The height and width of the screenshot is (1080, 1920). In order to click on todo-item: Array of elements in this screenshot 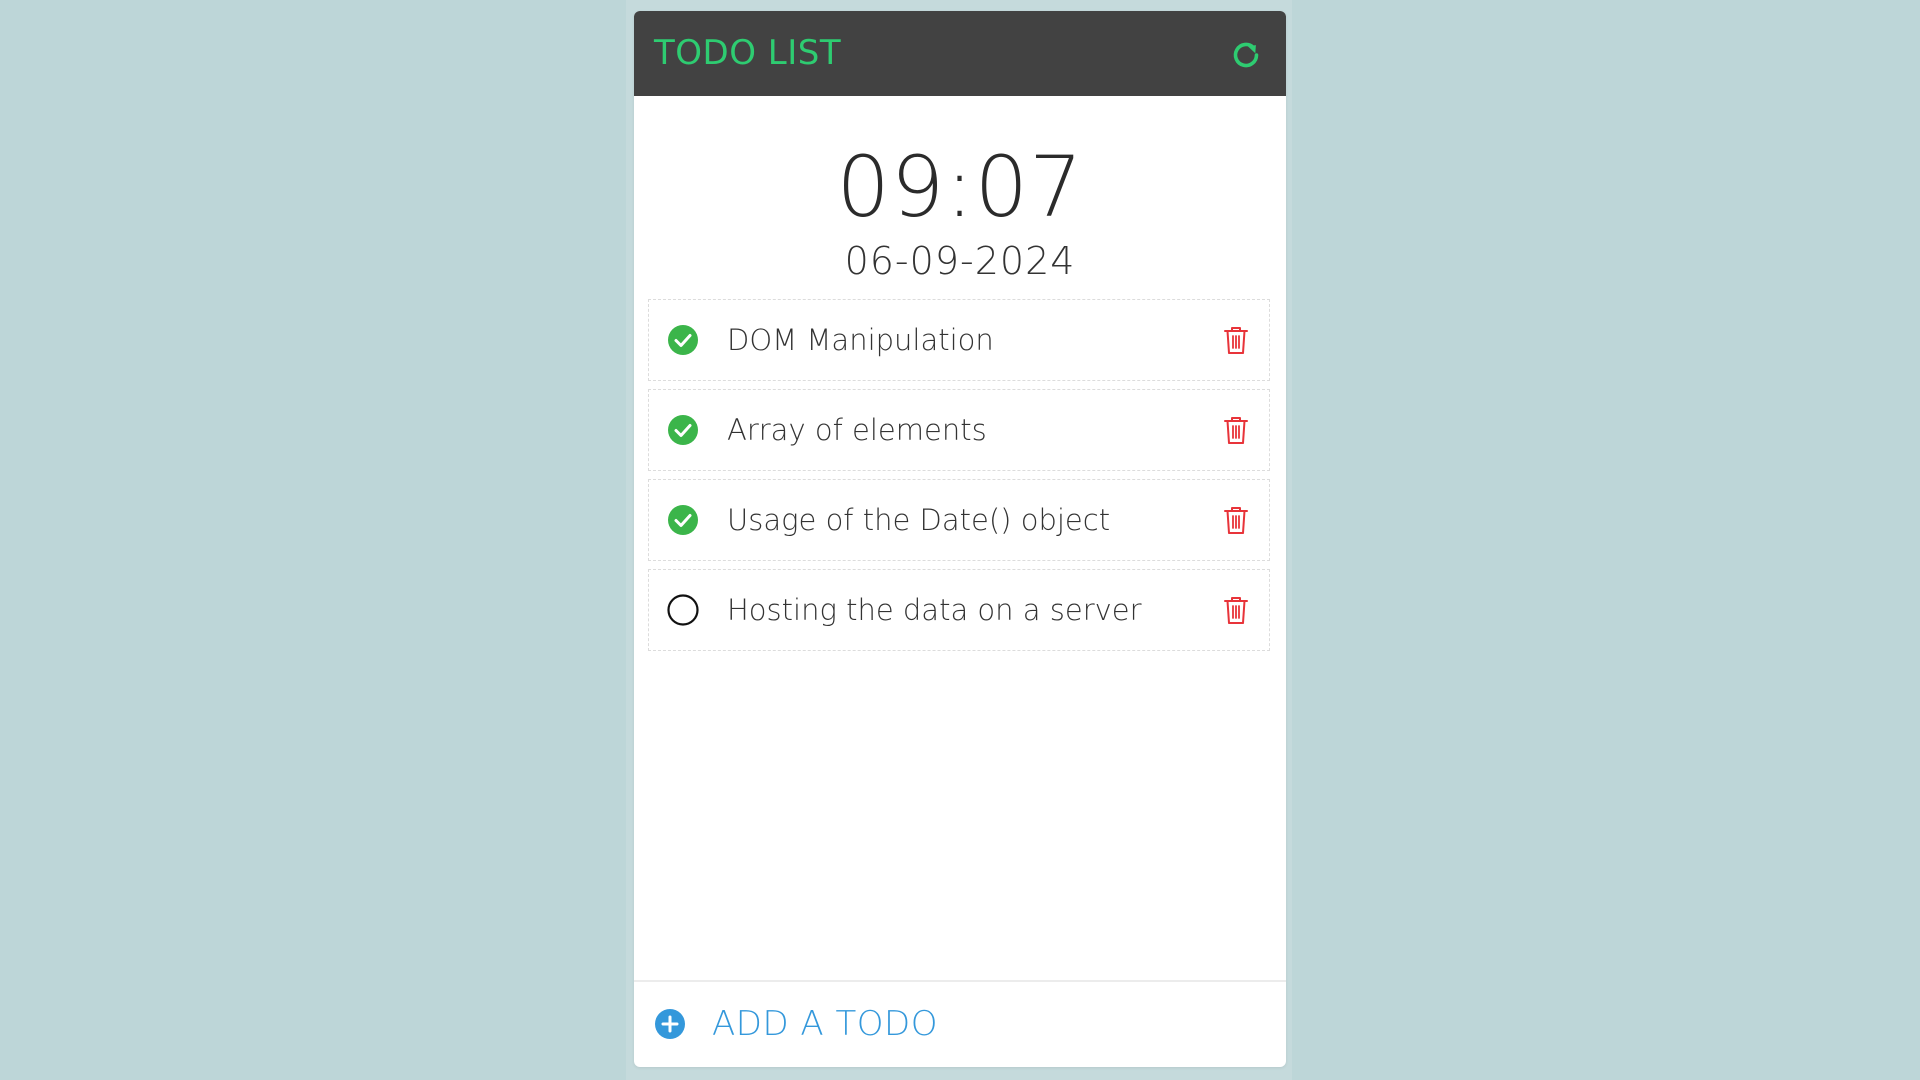, I will do `click(959, 430)`.